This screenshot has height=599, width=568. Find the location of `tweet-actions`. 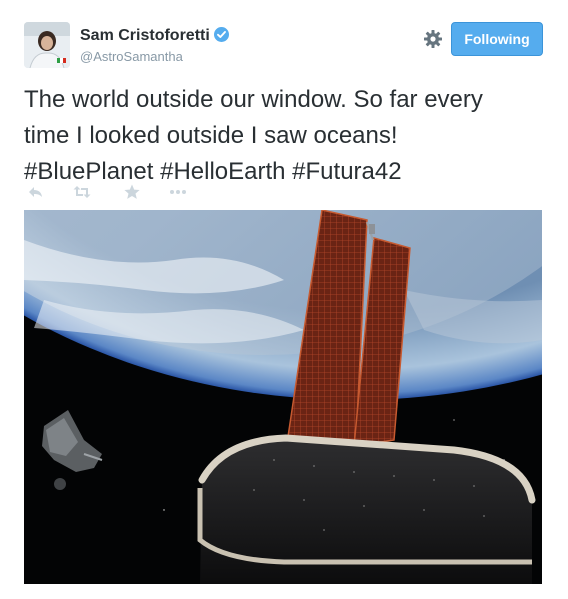

tweet-actions is located at coordinates (124, 192).